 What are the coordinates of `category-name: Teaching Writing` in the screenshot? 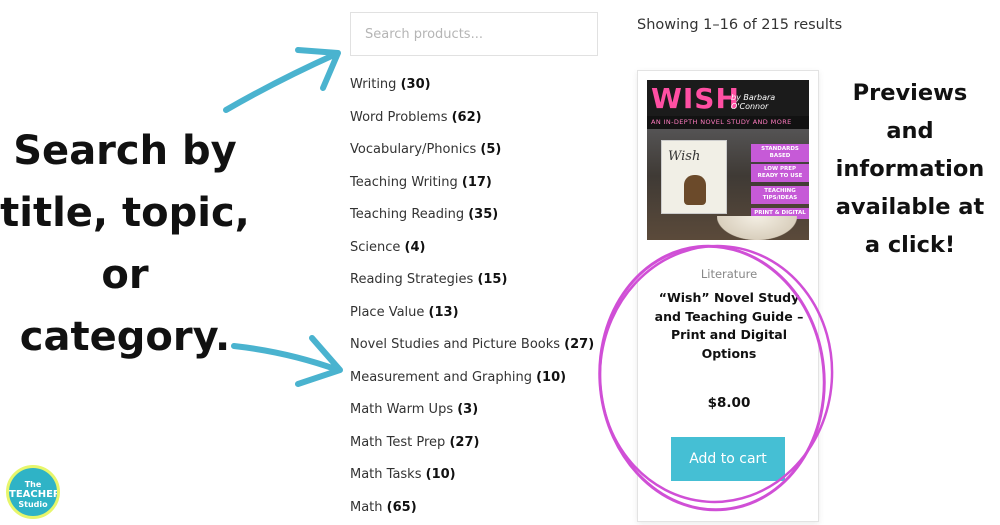 It's located at (404, 182).